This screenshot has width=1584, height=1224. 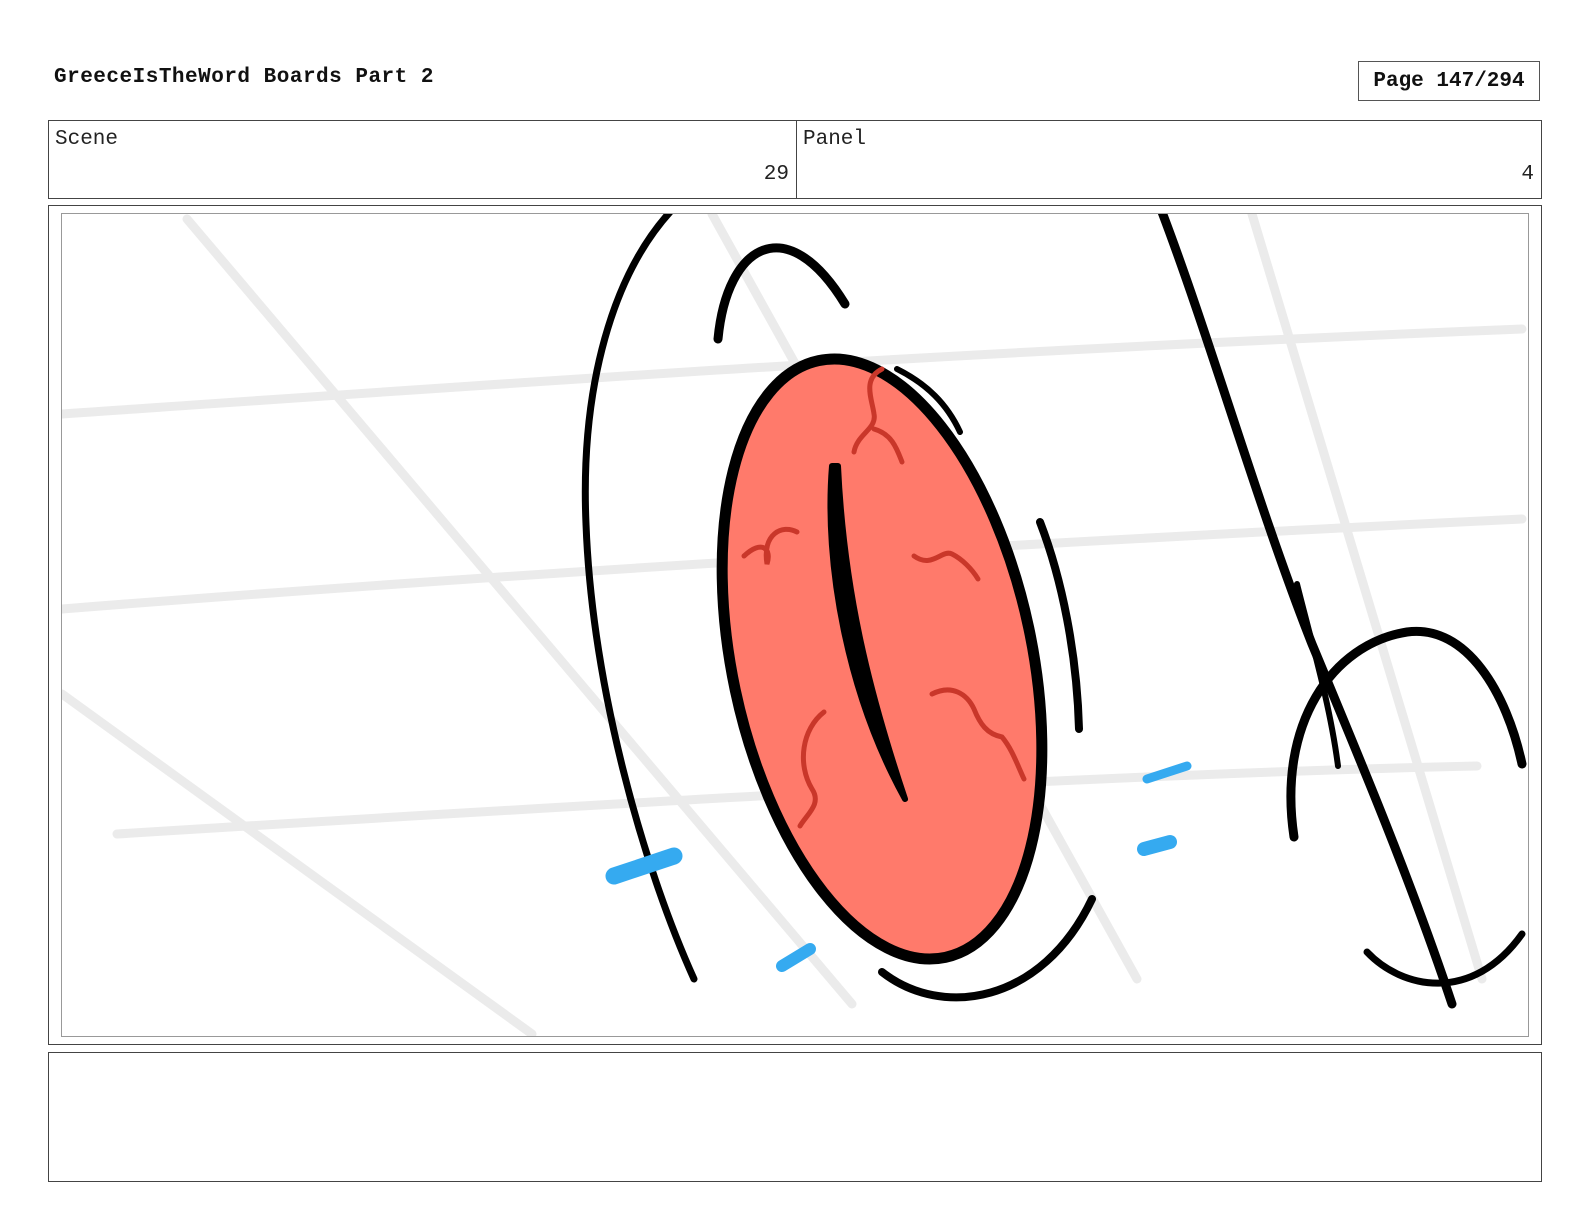 What do you see at coordinates (776, 174) in the screenshot?
I see `scene-number: 29` at bounding box center [776, 174].